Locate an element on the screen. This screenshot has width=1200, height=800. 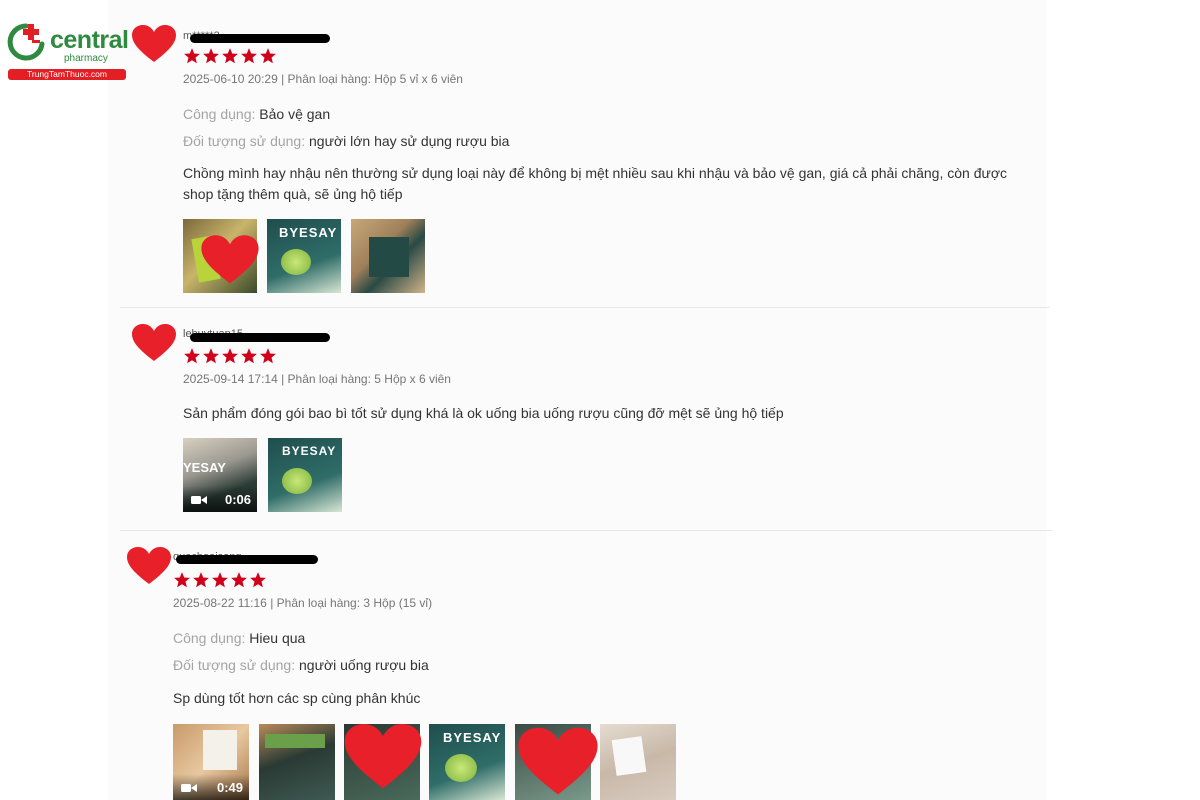
review-video: YESAY 0:06 is located at coordinates (220, 475).